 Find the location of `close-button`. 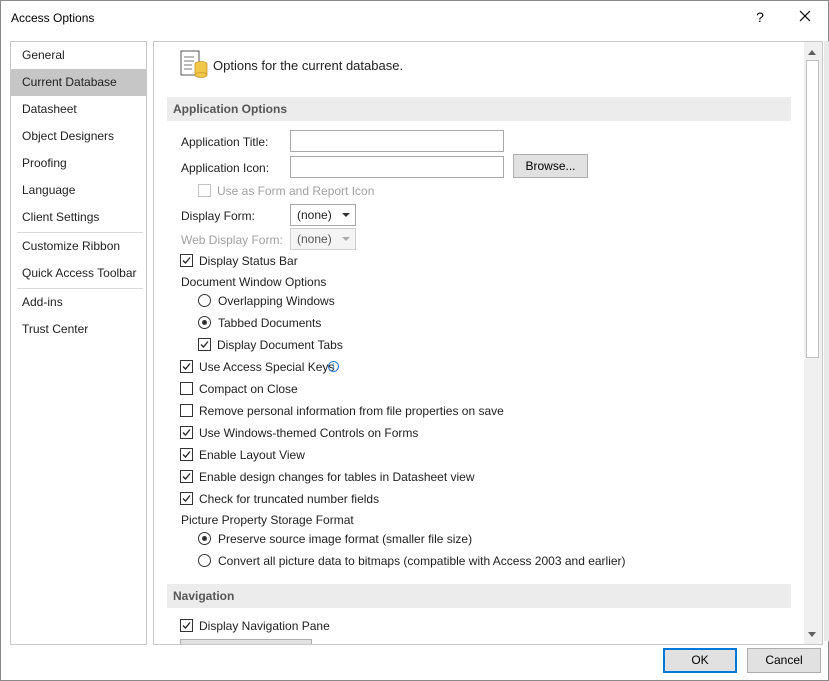

close-button is located at coordinates (805, 16).